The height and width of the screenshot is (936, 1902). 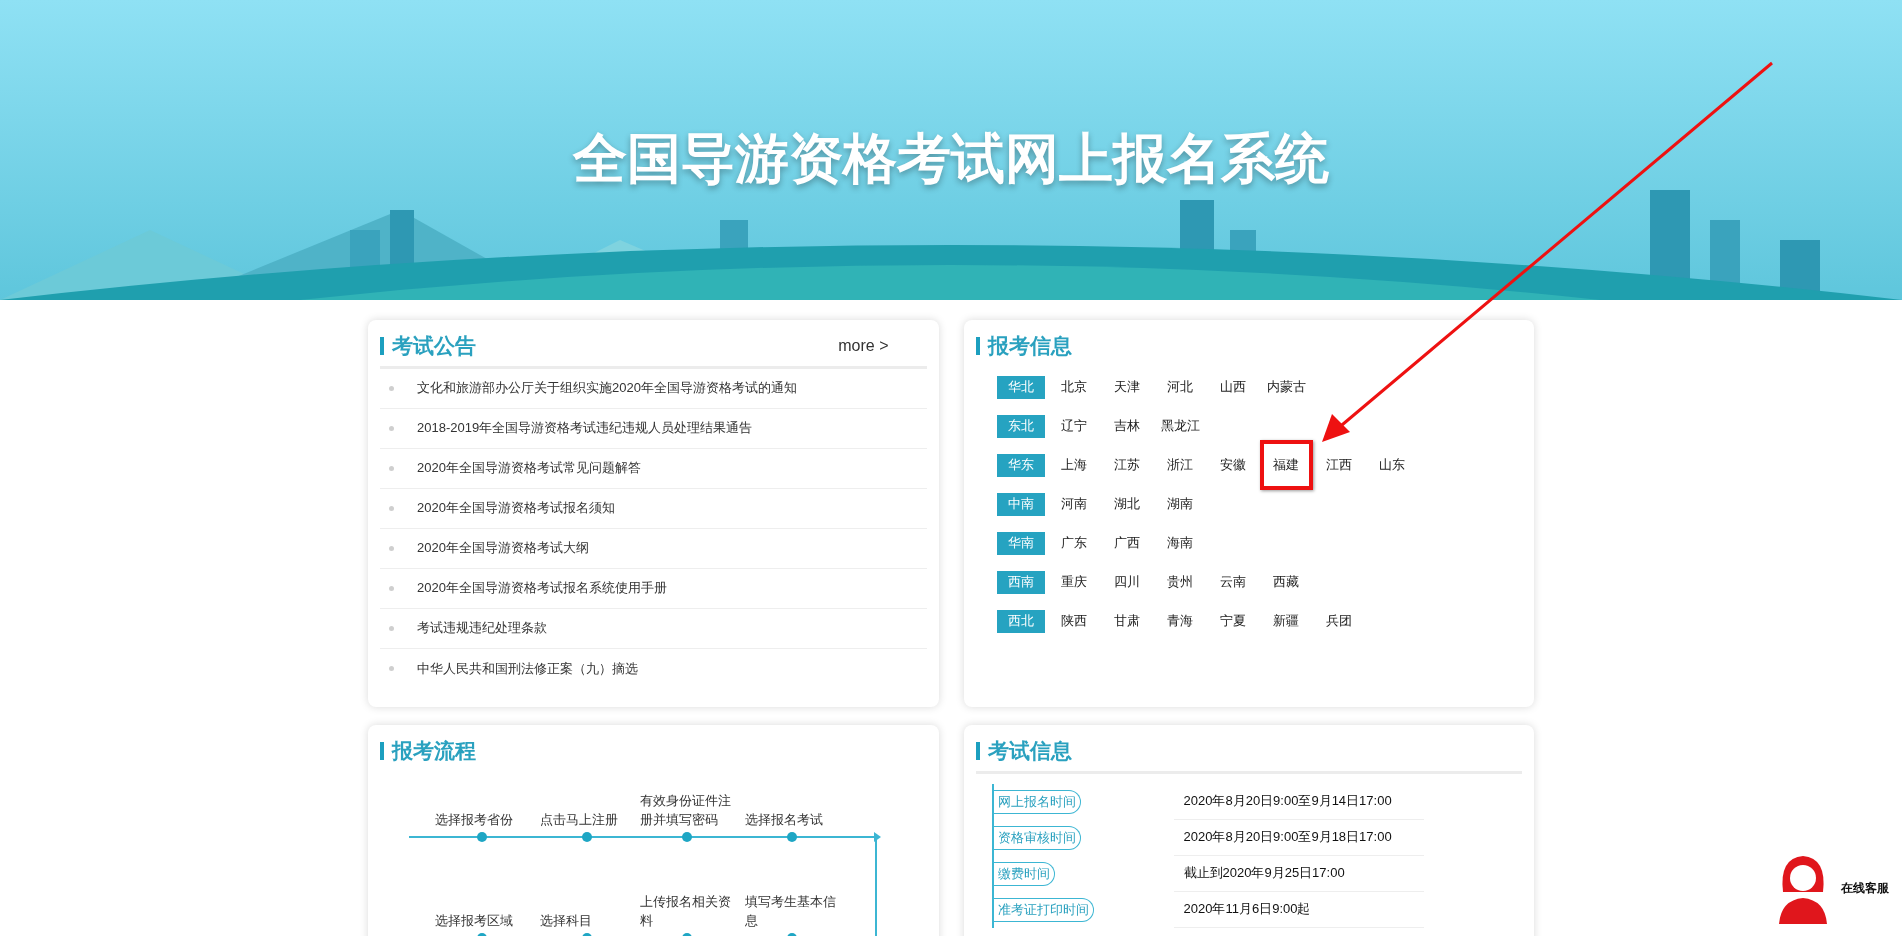 What do you see at coordinates (1233, 582) in the screenshot?
I see `province-link: 云南` at bounding box center [1233, 582].